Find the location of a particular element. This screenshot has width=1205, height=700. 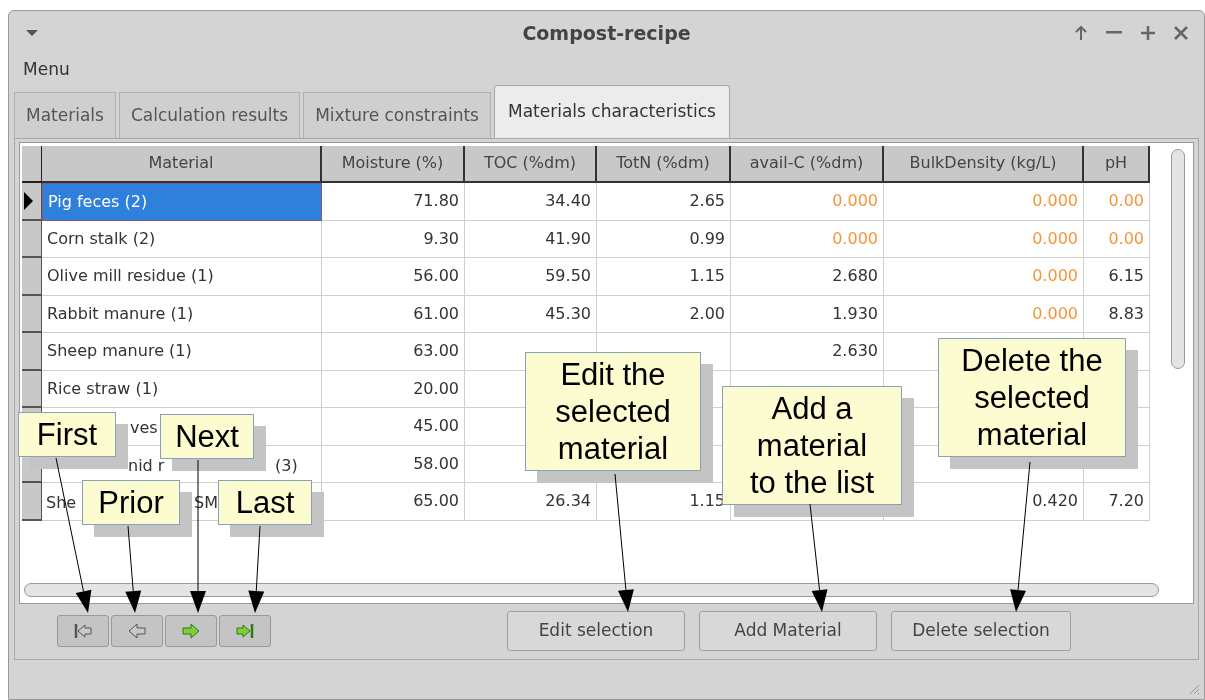

table-cell: 56.00 is located at coordinates (393, 277).